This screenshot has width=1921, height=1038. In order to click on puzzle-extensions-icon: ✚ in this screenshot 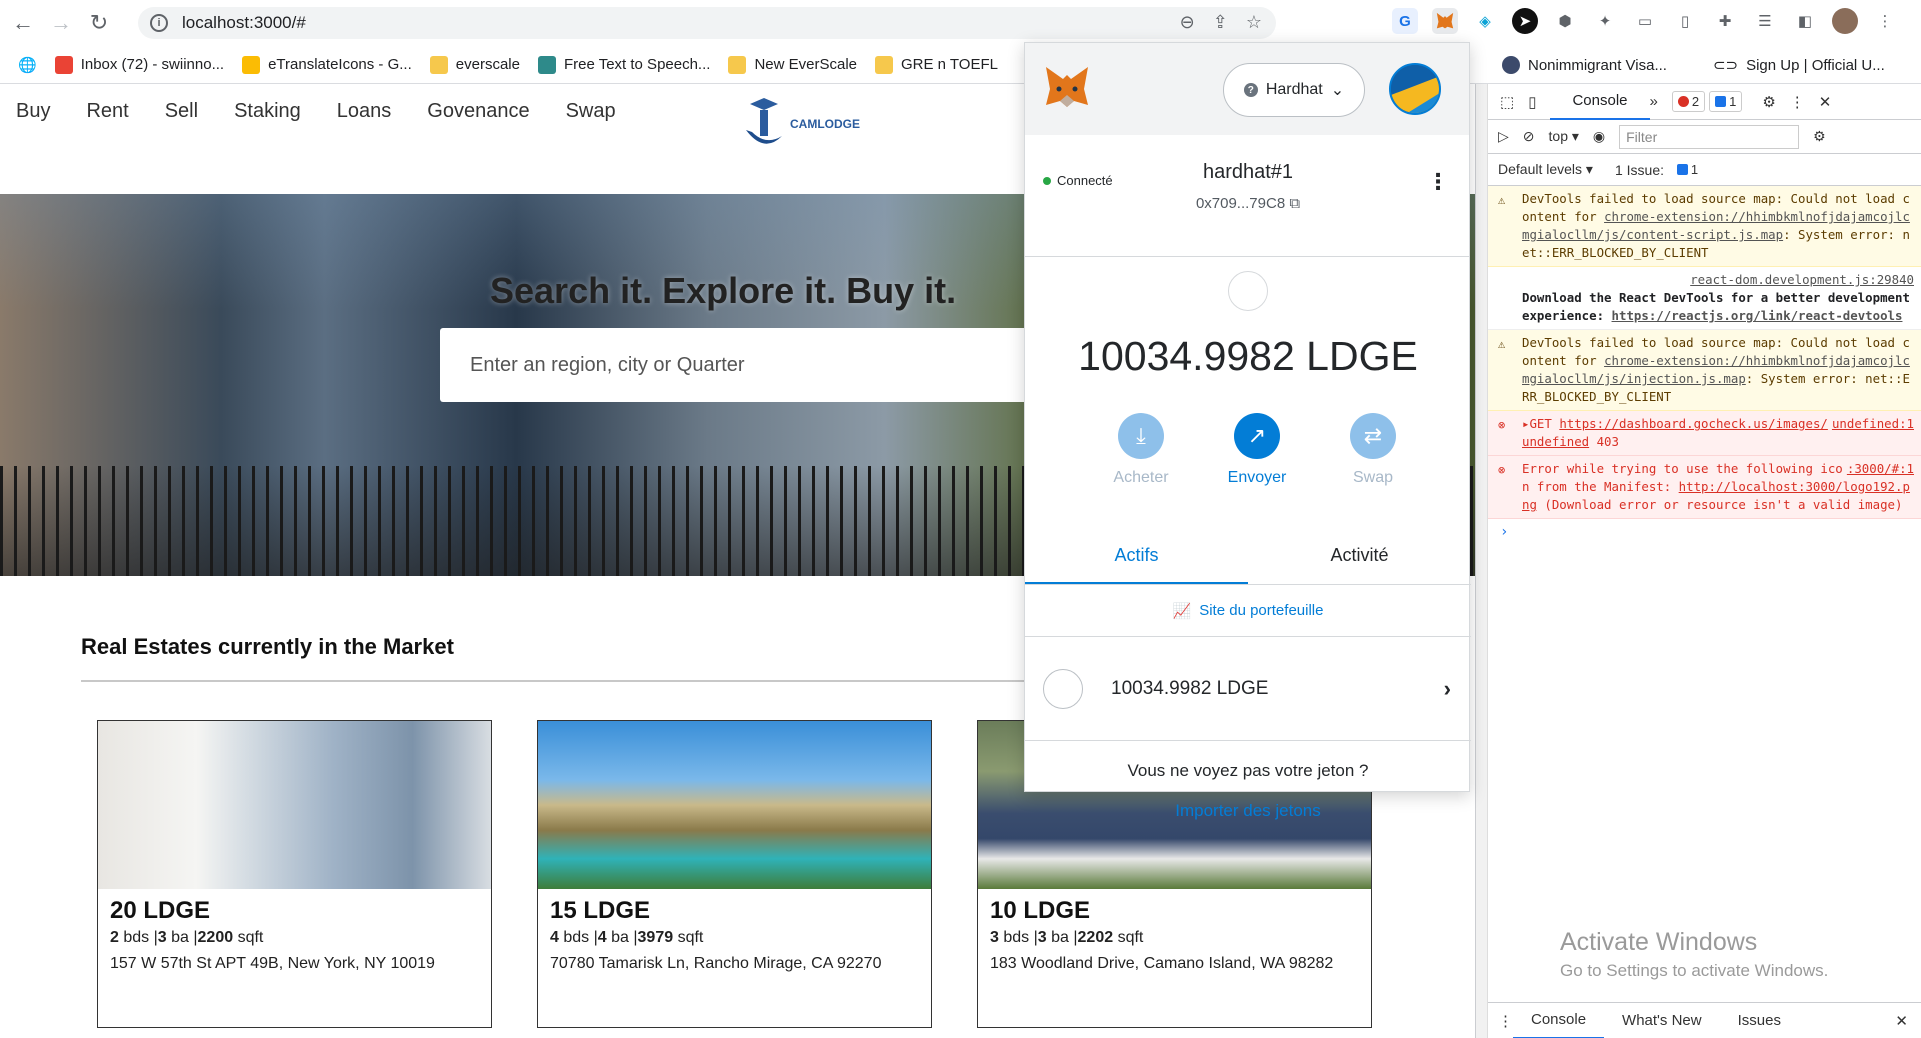, I will do `click(1725, 21)`.